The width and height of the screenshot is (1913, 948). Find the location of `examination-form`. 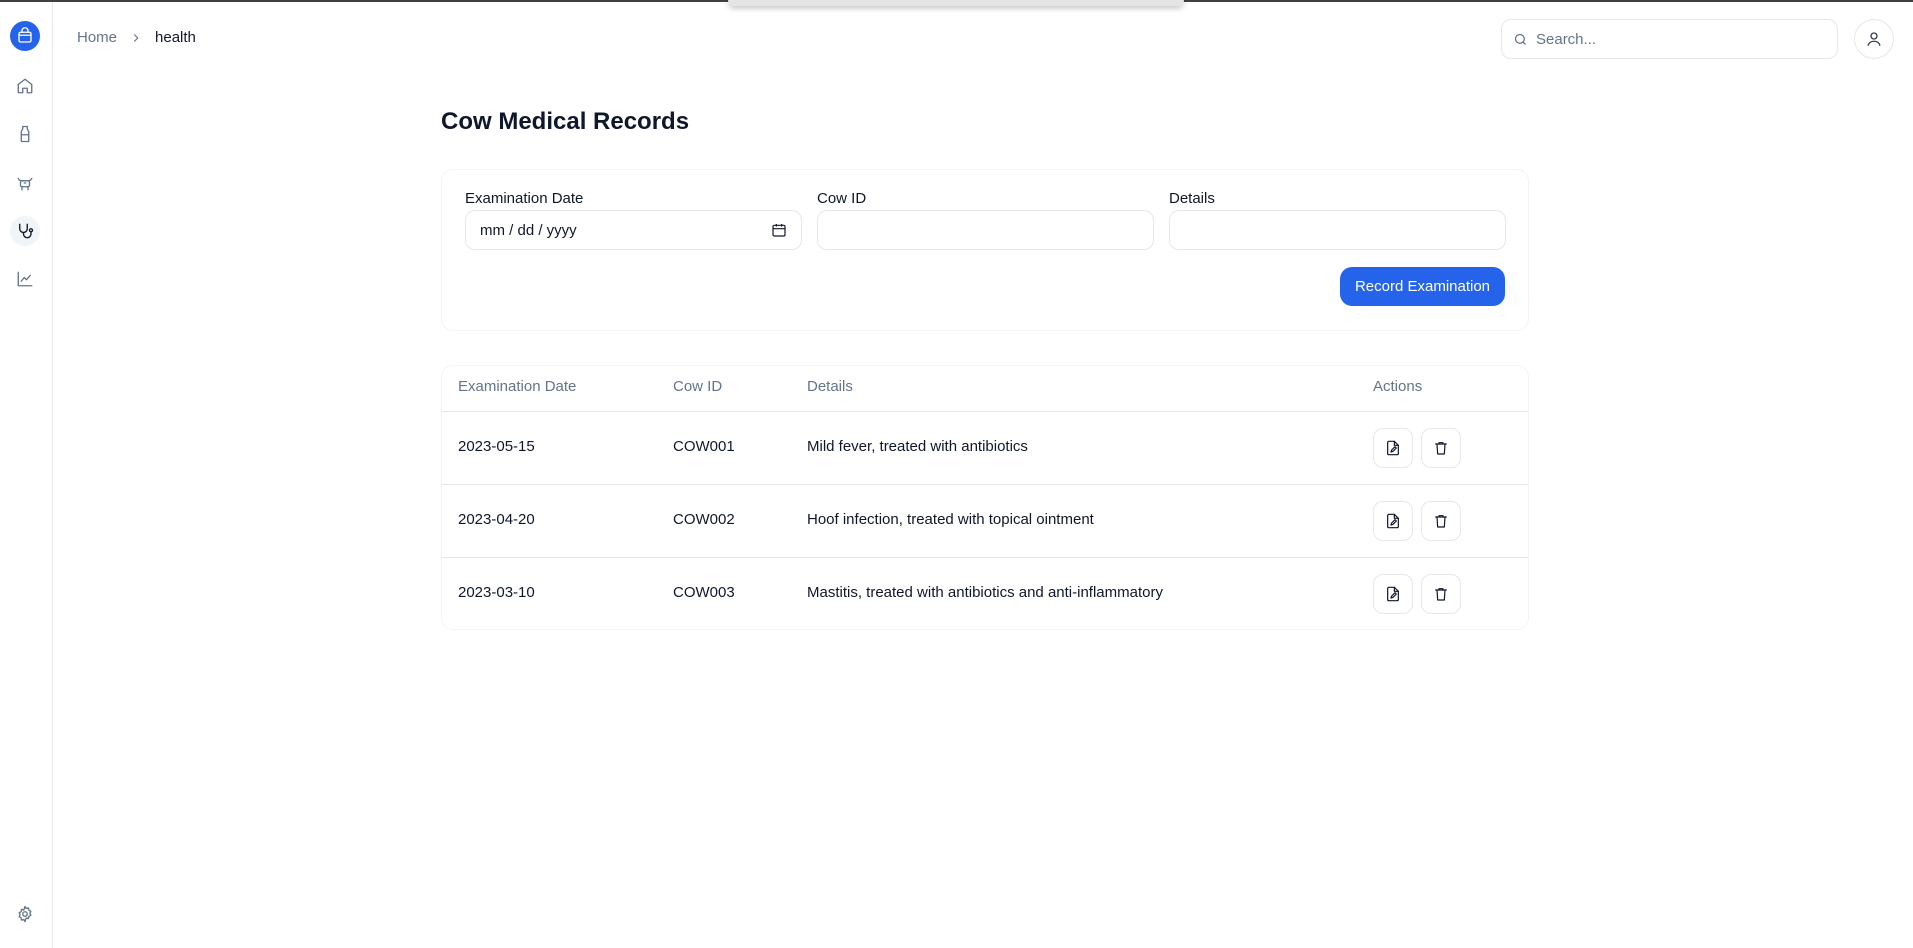

examination-form is located at coordinates (985, 250).